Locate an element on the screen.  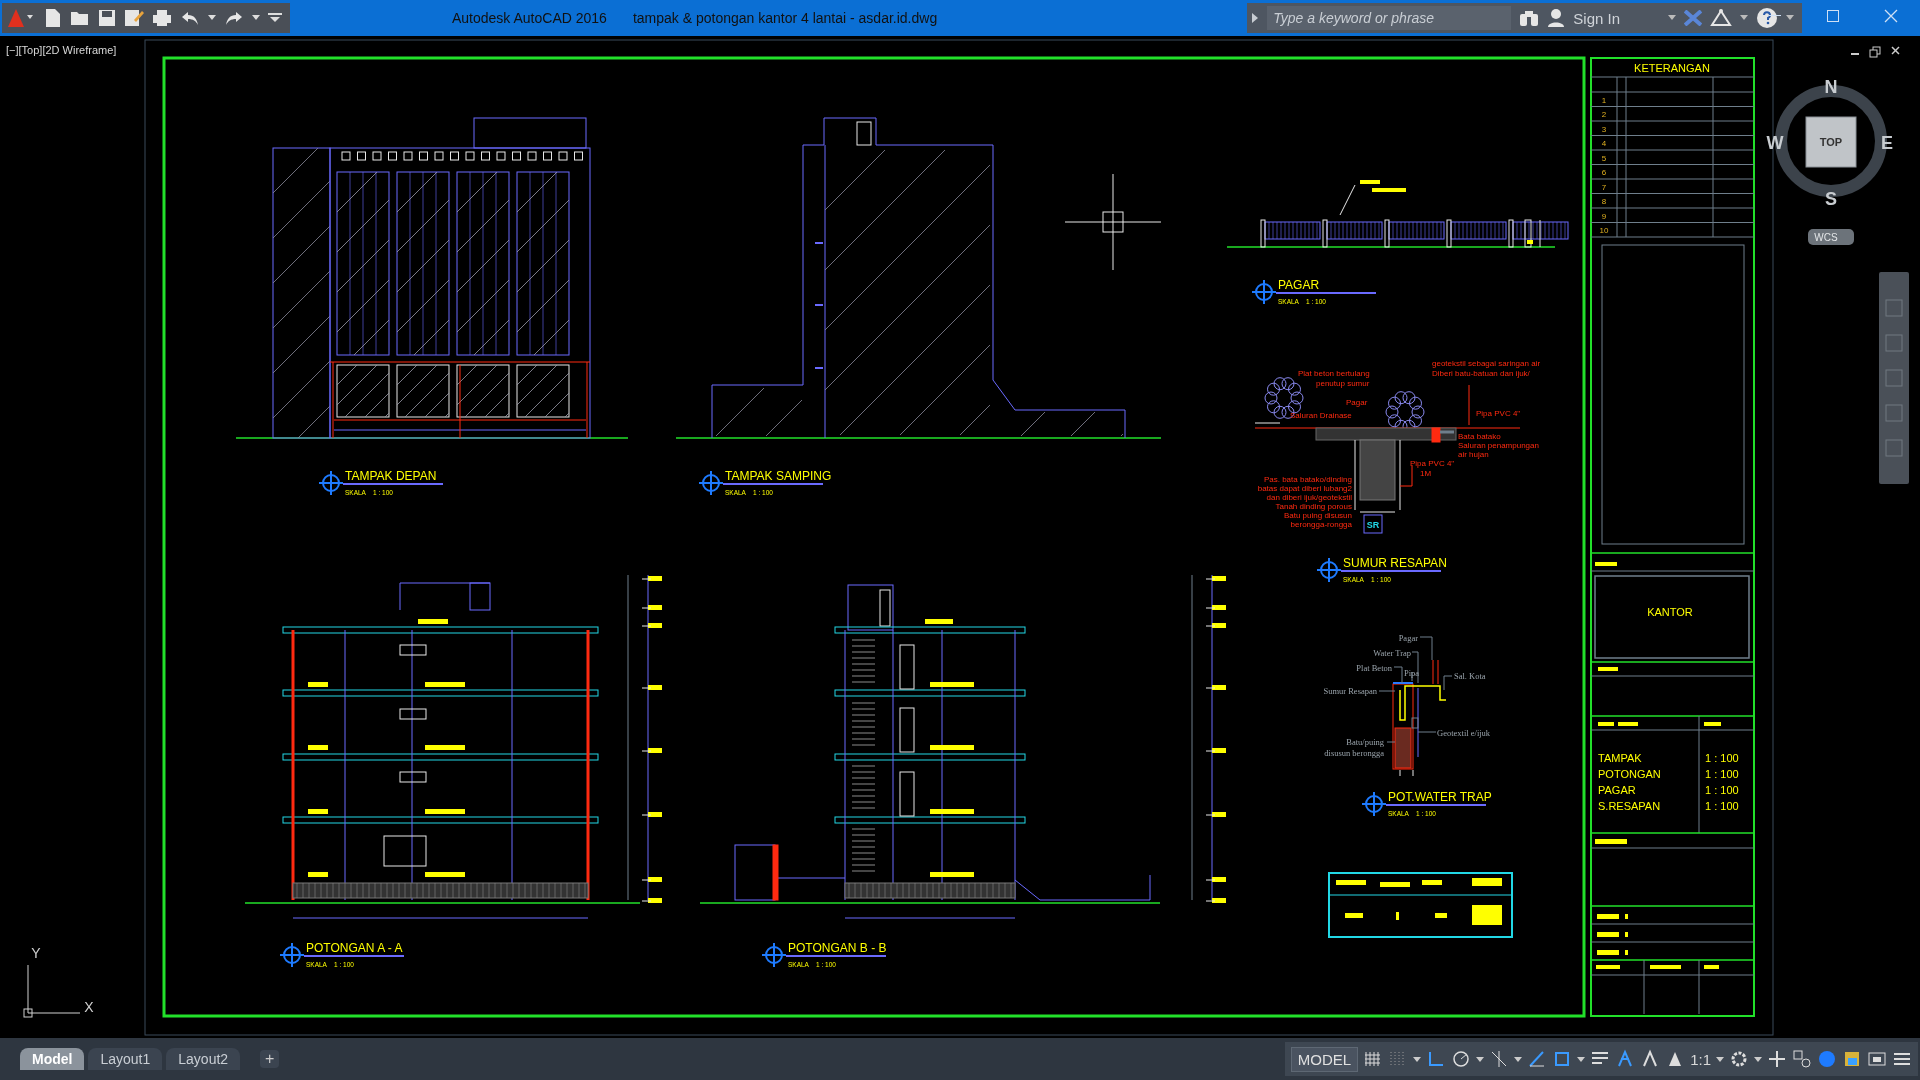
layout-tab: Layout2 is located at coordinates (203, 1059).